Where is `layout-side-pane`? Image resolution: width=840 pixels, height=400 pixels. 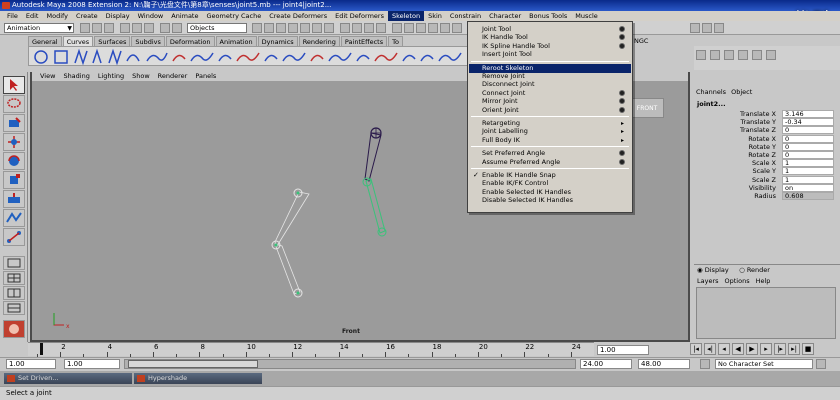 layout-side-pane is located at coordinates (14, 293).